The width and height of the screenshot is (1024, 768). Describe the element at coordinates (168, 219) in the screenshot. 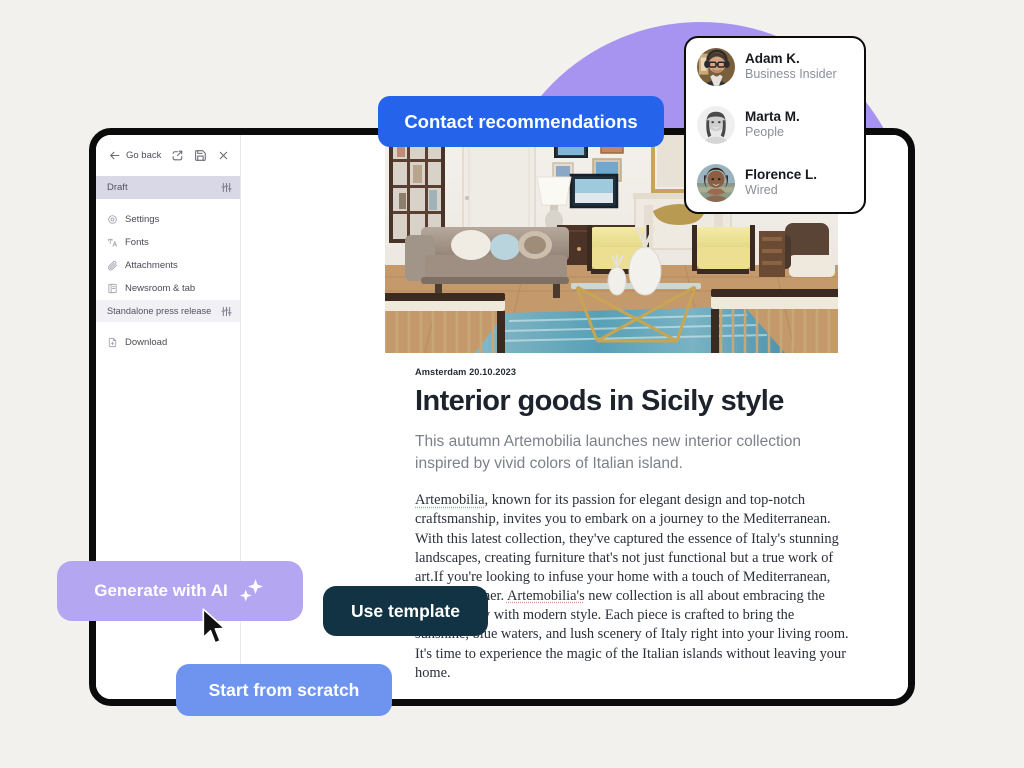

I see `sidebar-item-settings: Settings` at that location.